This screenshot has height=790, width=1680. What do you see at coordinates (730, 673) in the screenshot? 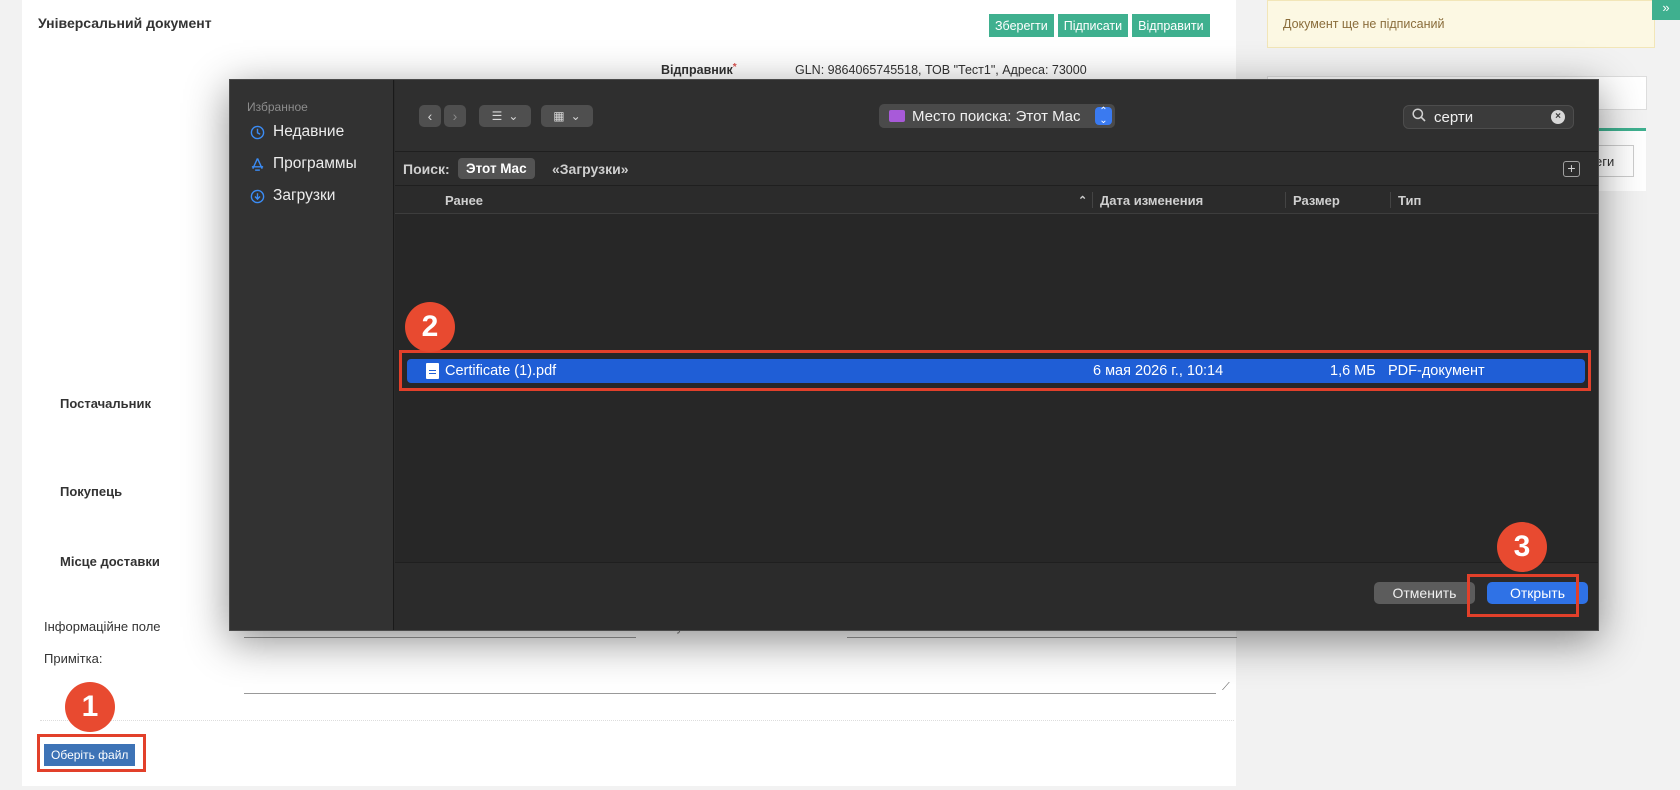
I see `note-textarea` at bounding box center [730, 673].